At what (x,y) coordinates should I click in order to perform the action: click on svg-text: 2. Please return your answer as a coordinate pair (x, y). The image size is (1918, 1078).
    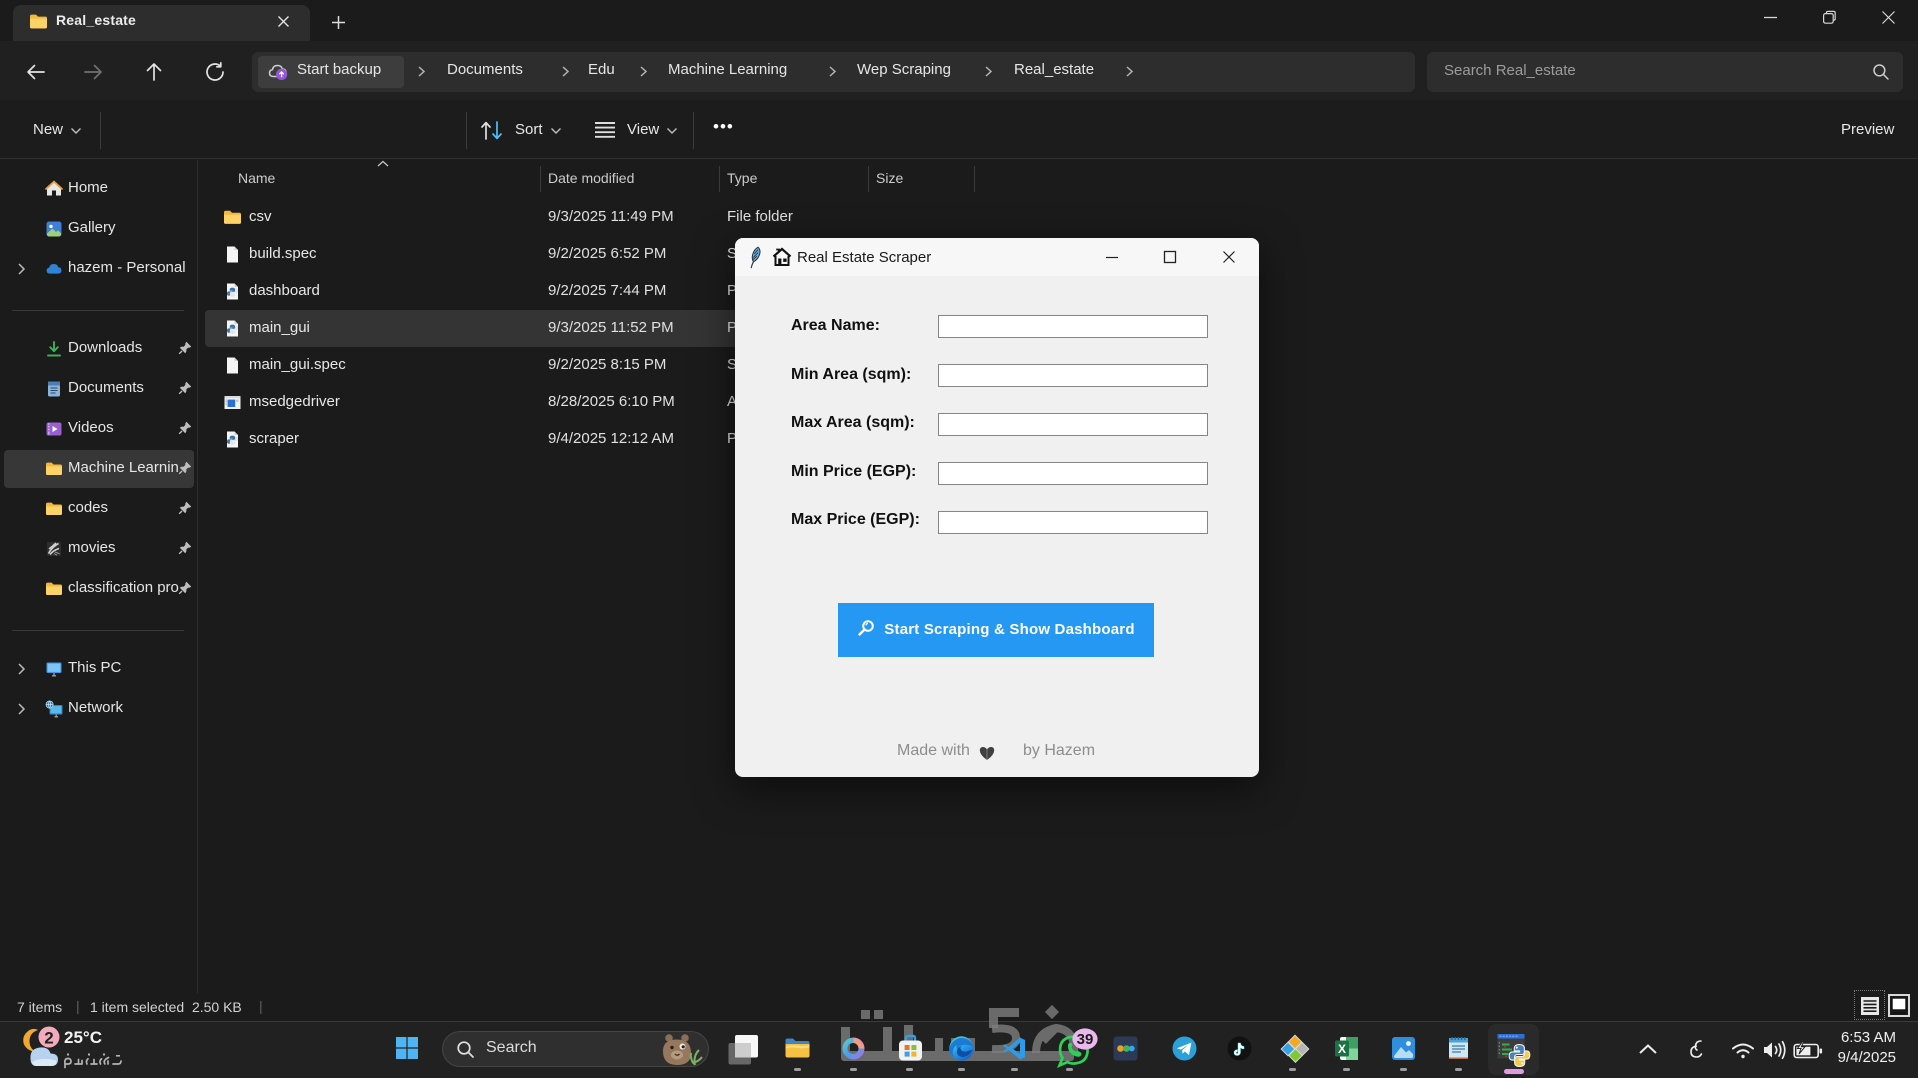
    Looking at the image, I should click on (48, 1038).